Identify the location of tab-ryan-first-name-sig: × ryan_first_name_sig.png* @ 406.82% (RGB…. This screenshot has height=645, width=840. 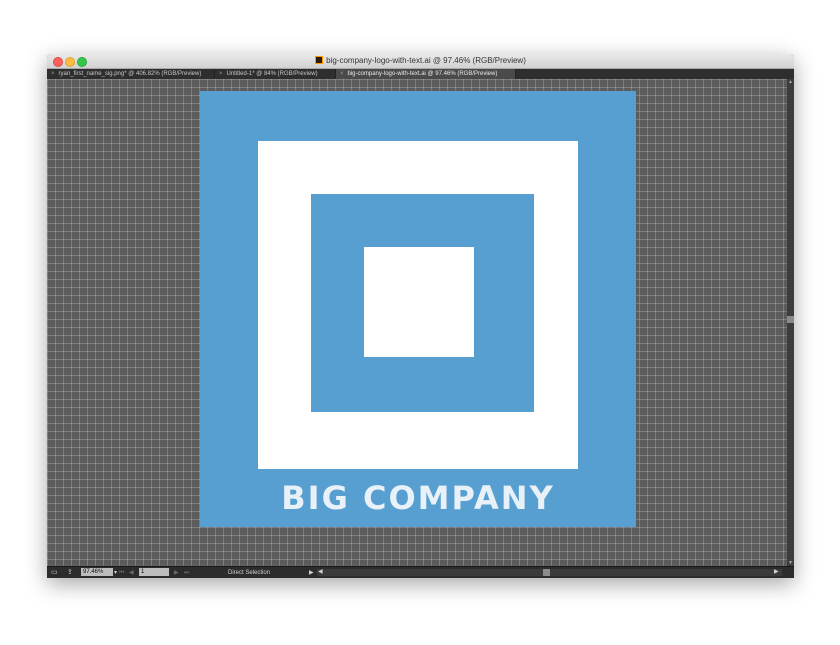
(131, 74).